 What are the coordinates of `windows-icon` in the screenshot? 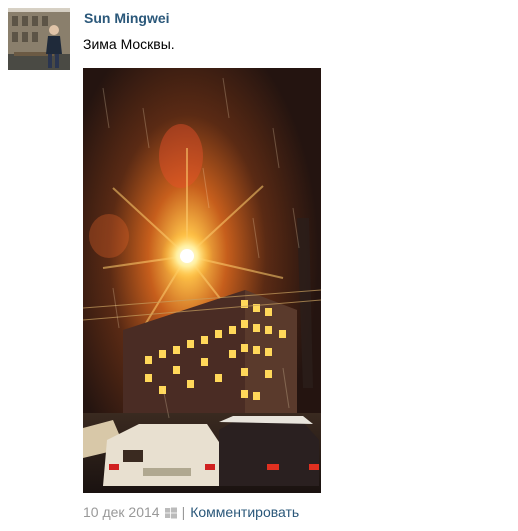 It's located at (170, 512).